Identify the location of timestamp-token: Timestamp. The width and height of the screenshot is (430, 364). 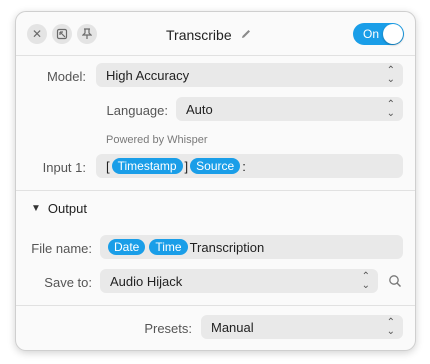
(147, 166).